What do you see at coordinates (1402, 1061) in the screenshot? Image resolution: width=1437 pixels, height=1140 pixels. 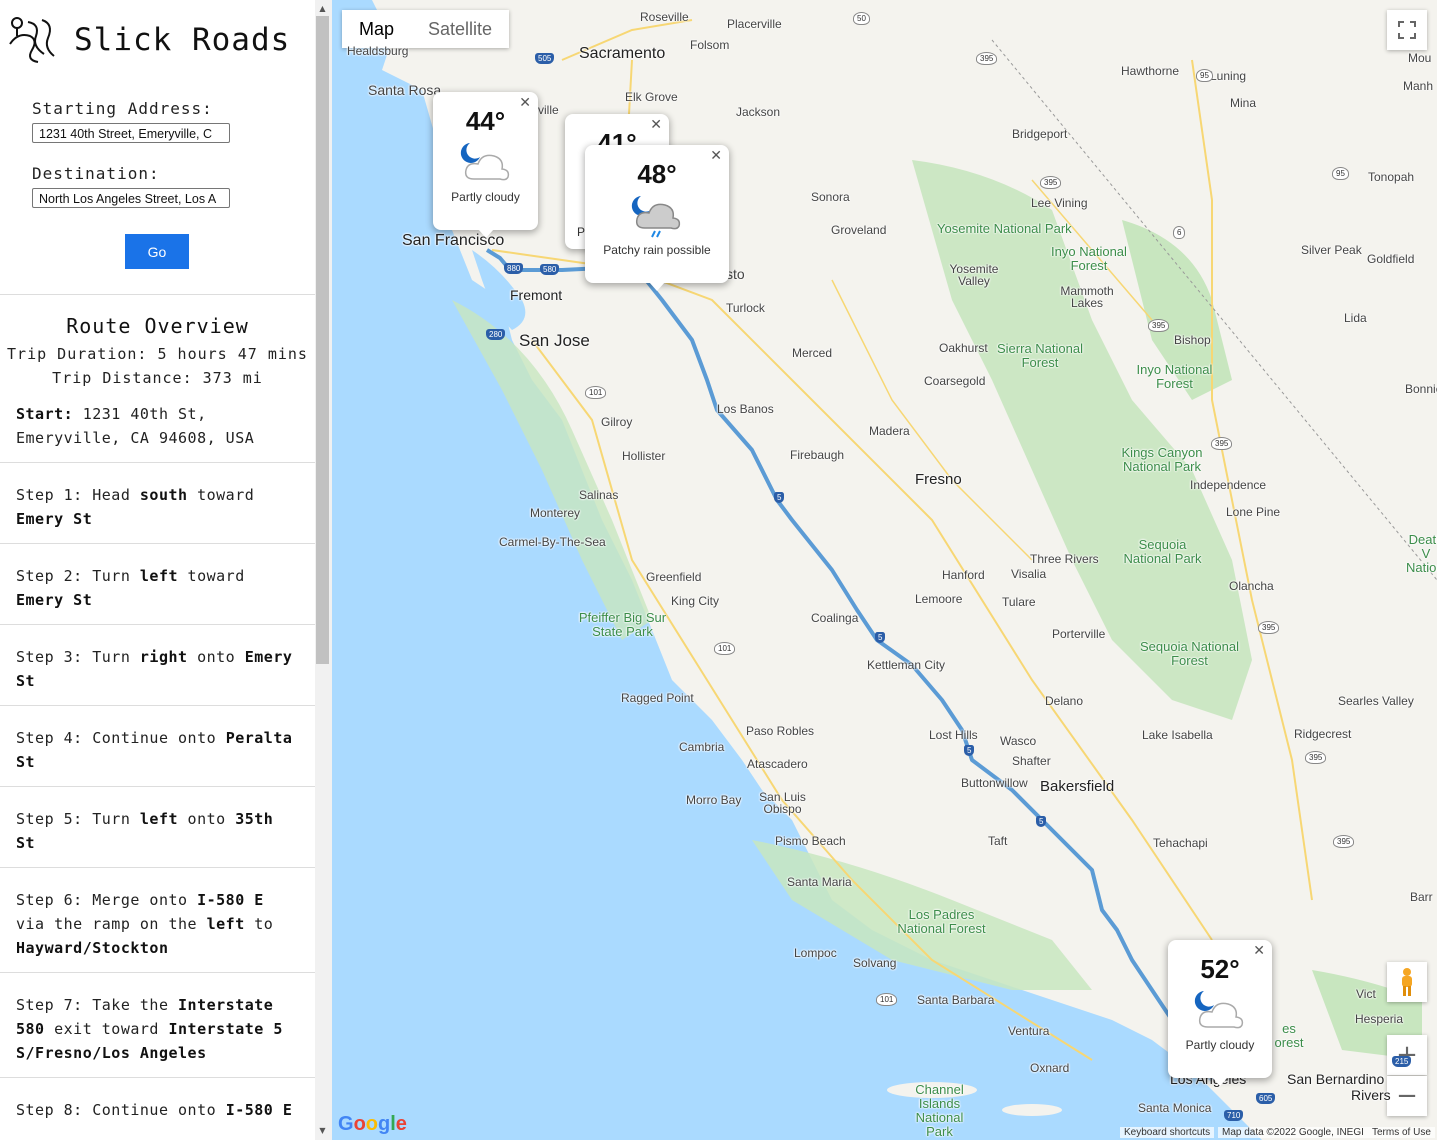 I see `interstate-shield: 215` at bounding box center [1402, 1061].